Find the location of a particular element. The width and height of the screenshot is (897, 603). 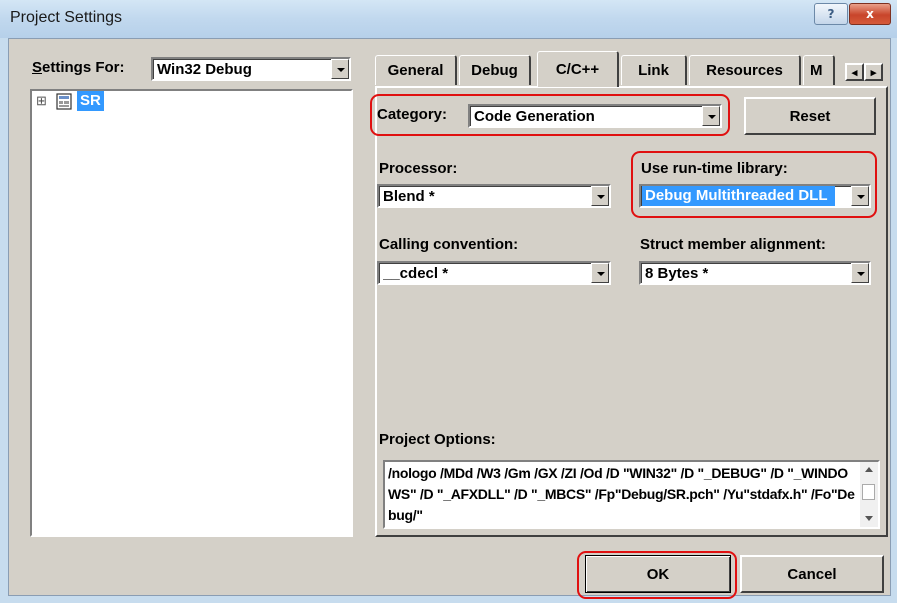

runtime-dropdown: Debug Multithreaded DLL is located at coordinates (755, 196).